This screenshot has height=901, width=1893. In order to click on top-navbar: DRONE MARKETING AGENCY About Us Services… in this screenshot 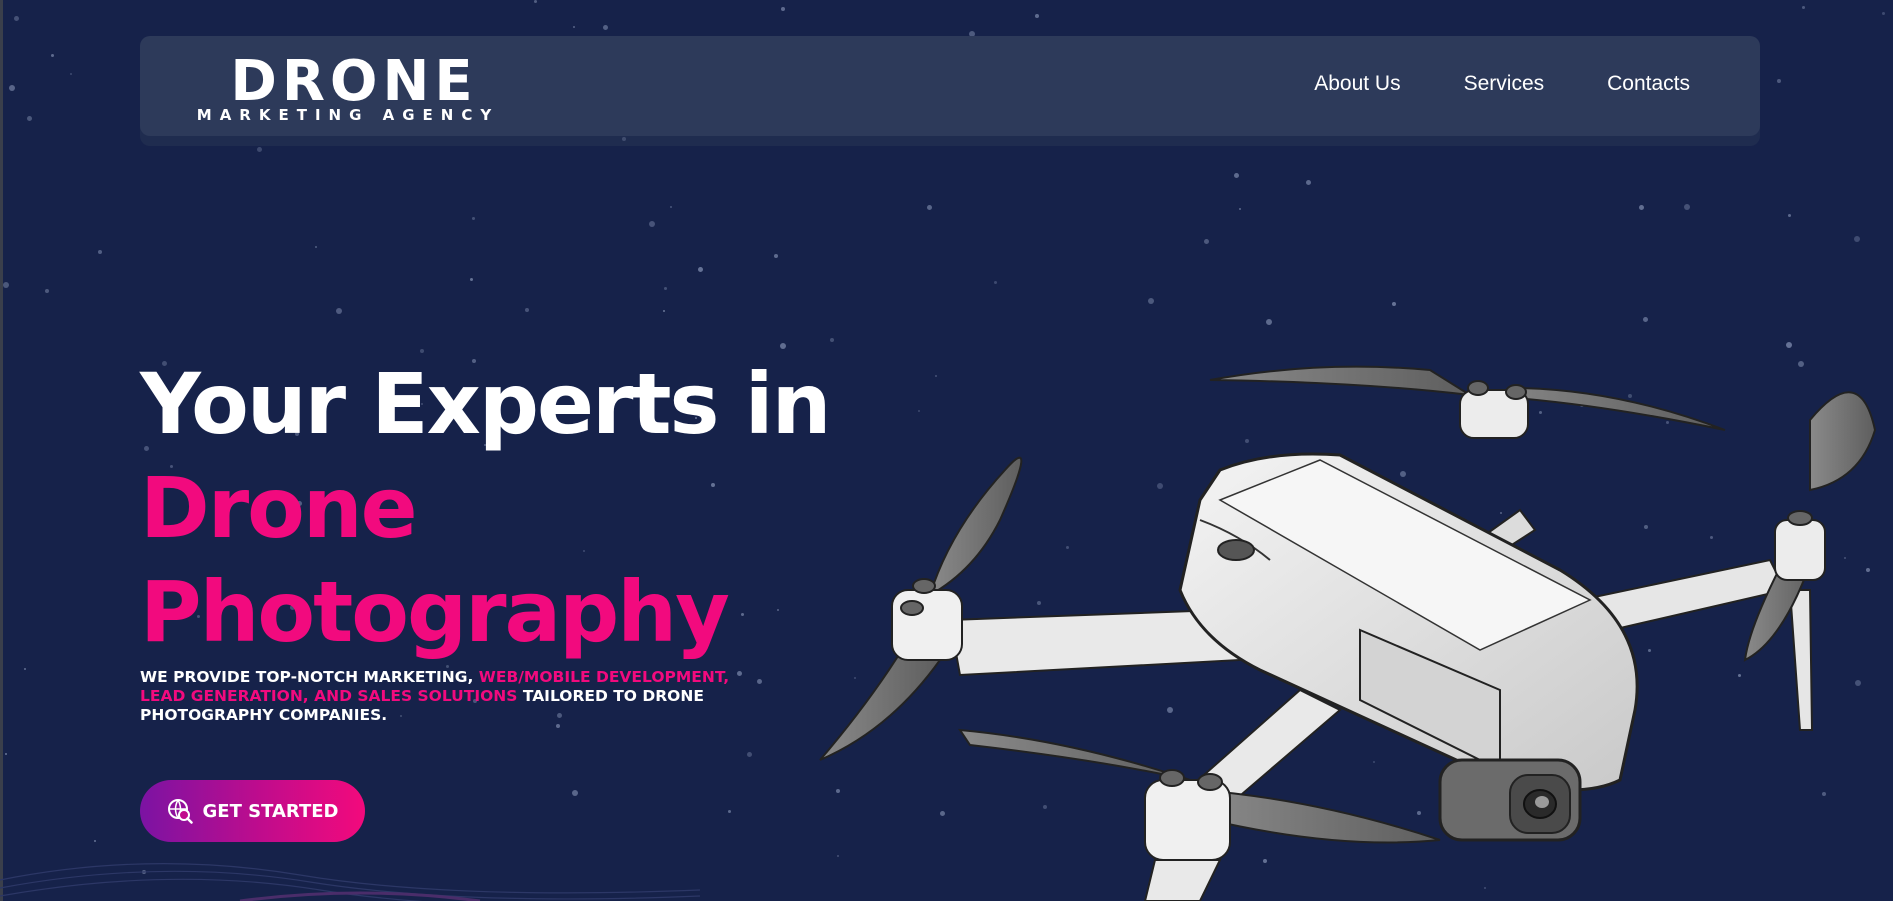, I will do `click(950, 86)`.